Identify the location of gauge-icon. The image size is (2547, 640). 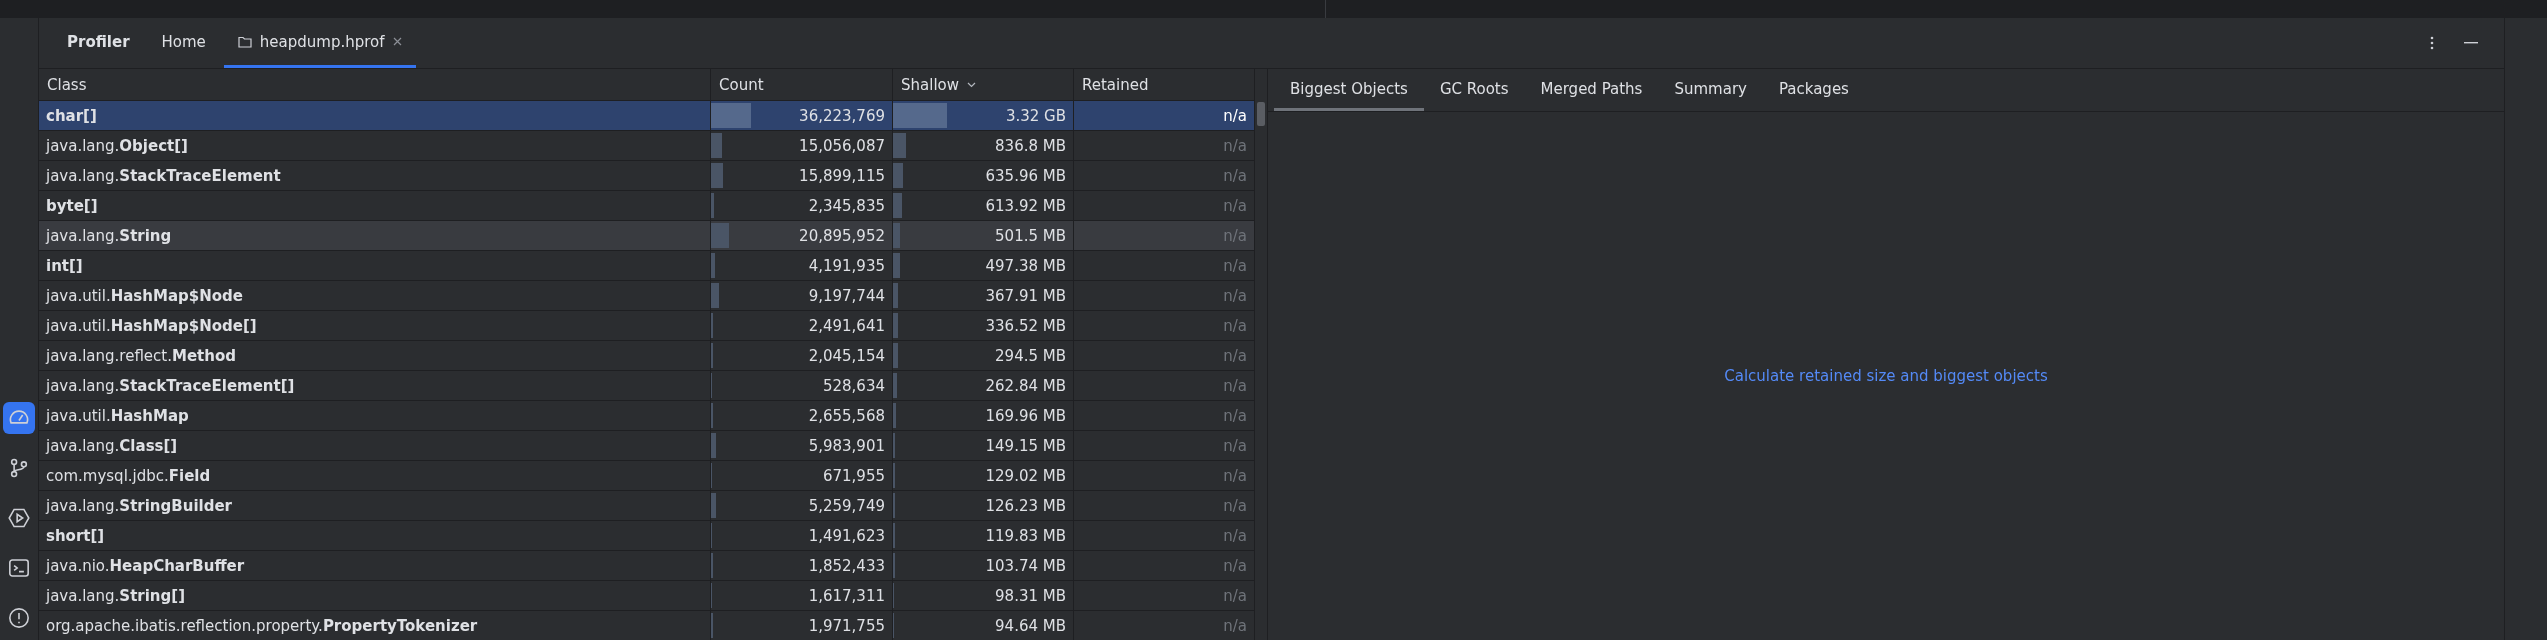
(19, 418).